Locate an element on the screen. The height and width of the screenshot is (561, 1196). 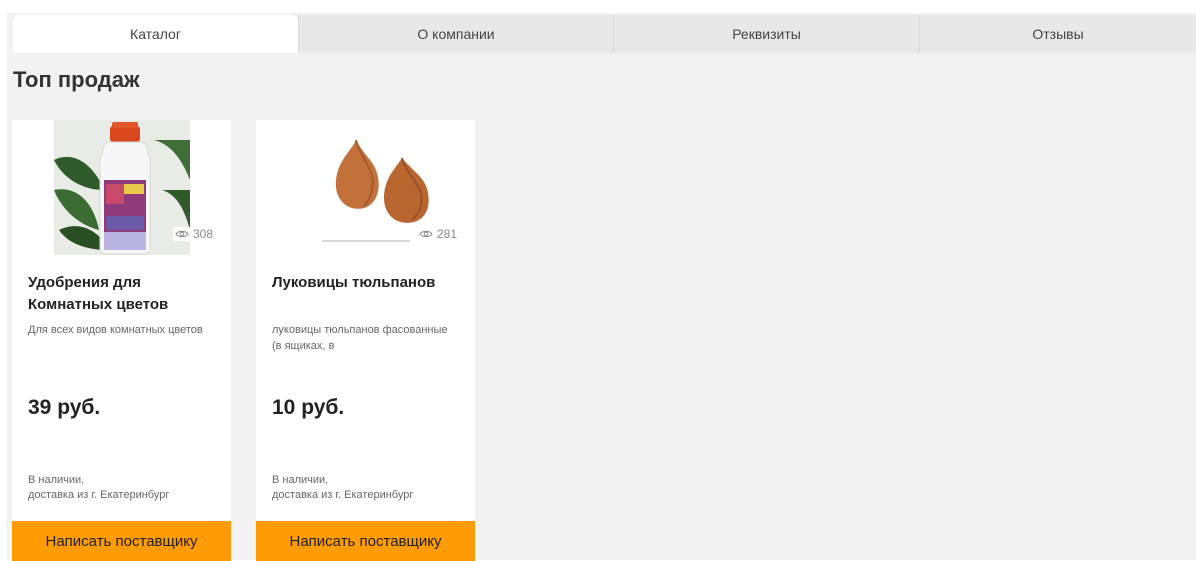
tab-reviews: Отзывы is located at coordinates (1057, 34).